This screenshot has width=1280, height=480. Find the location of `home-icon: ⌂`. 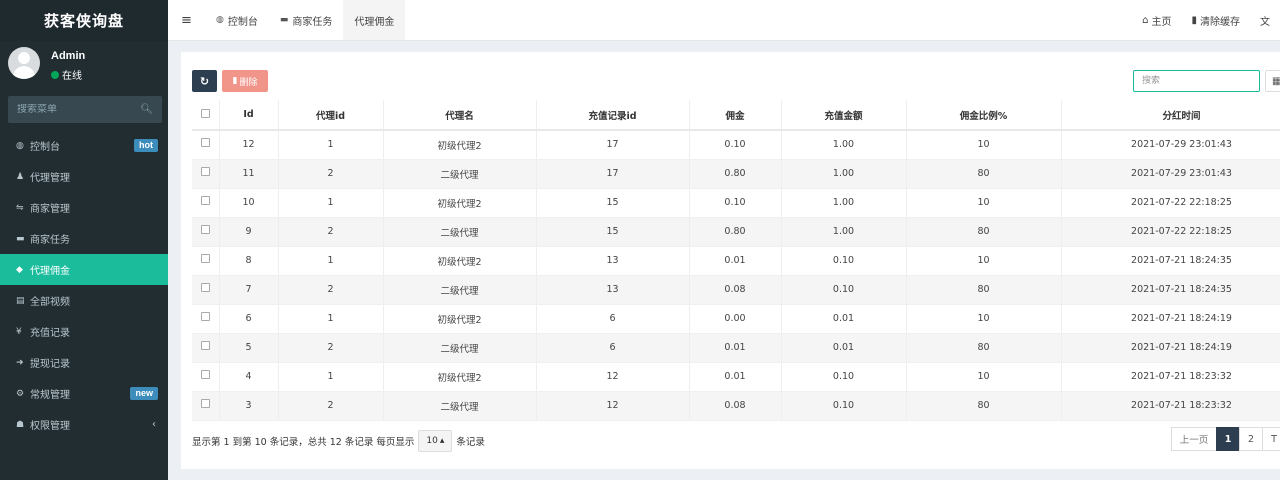

home-icon: ⌂ is located at coordinates (1145, 20).